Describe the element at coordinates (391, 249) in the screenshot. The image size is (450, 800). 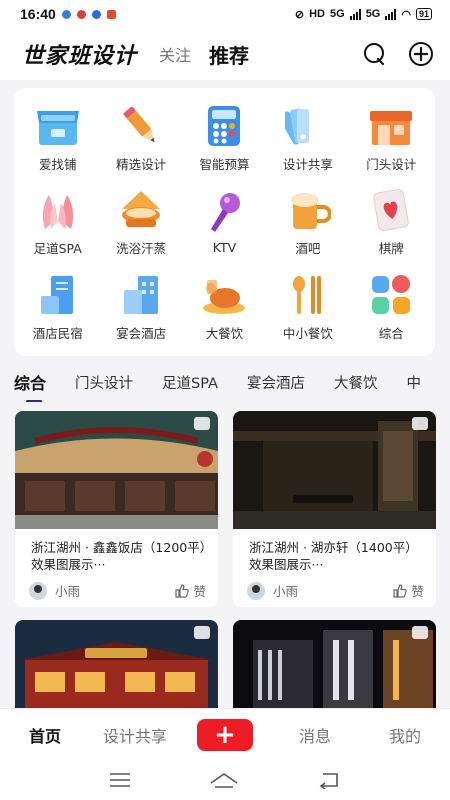
I see `category-label: 棋牌` at that location.